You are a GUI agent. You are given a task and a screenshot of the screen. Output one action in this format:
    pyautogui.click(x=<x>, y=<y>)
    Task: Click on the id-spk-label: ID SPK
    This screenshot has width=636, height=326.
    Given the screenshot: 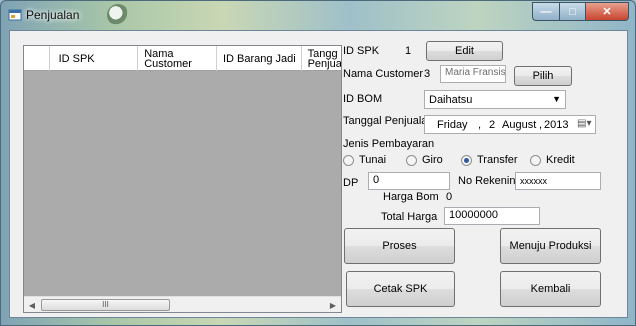 What is the action you would take?
    pyautogui.click(x=361, y=51)
    